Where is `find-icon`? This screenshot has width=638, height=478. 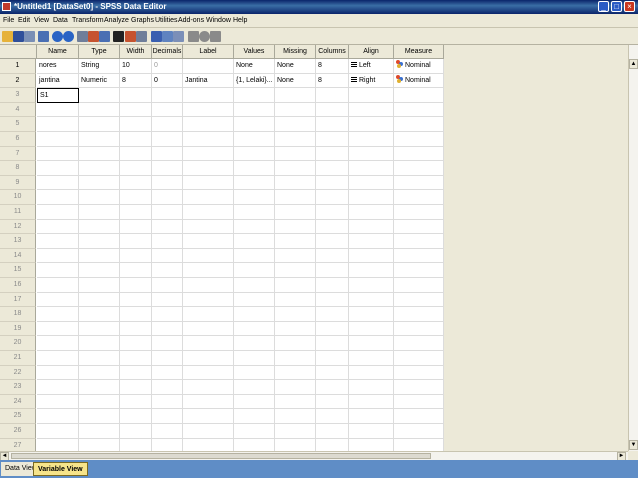 find-icon is located at coordinates (104, 36).